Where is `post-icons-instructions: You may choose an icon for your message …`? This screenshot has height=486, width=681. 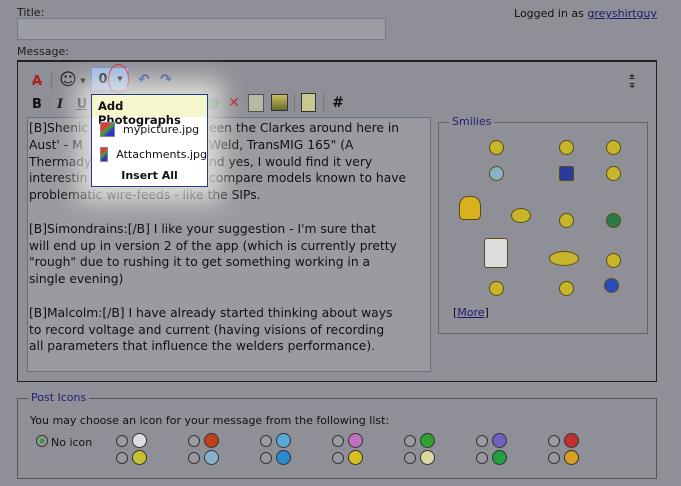
post-icons-instructions: You may choose an icon for your message … is located at coordinates (210, 420).